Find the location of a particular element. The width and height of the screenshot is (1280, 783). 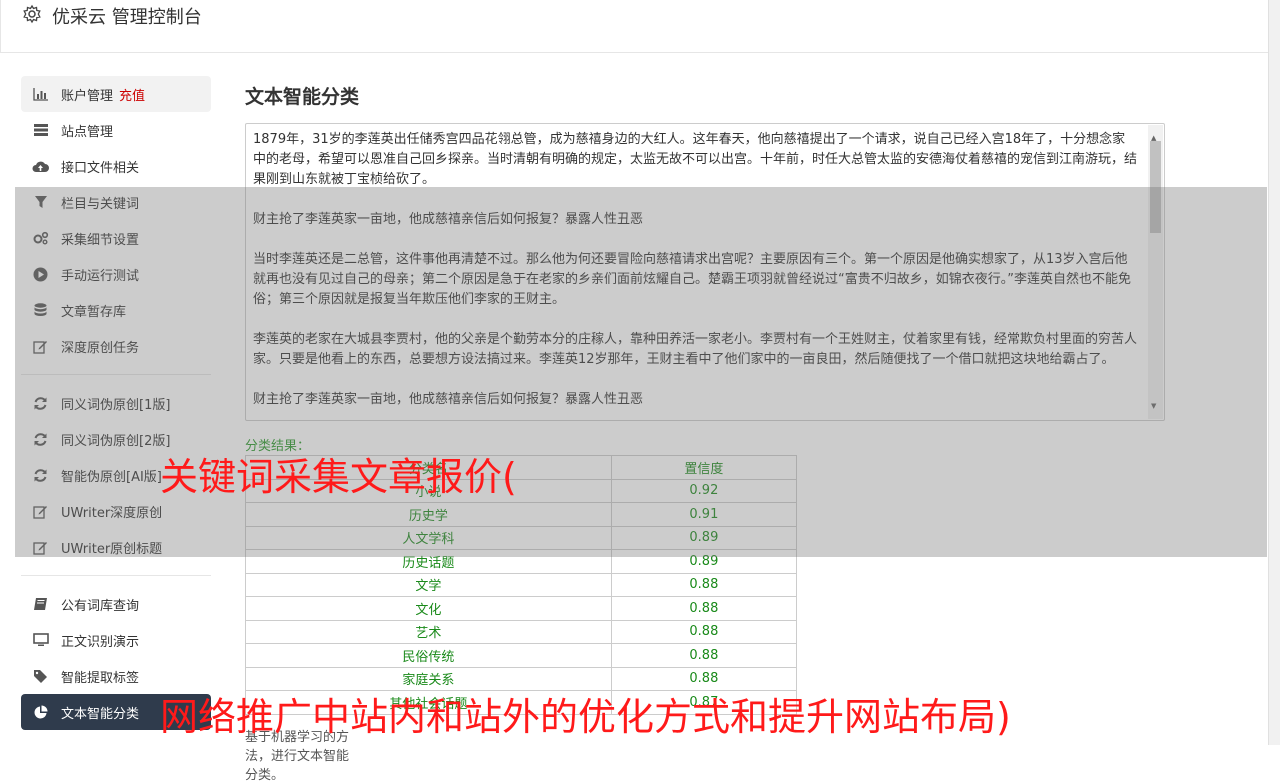

sidebar-item-label: 接口文件相关 is located at coordinates (100, 168).